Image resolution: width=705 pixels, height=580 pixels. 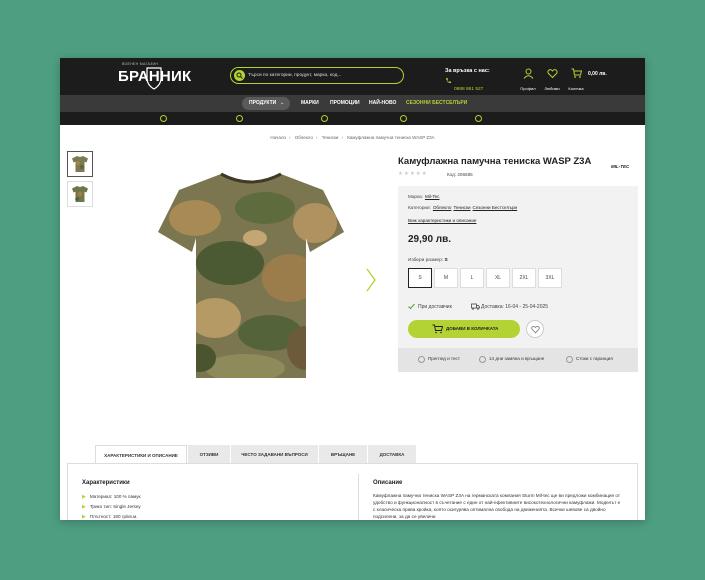 I want to click on search-icon, so click(x=239, y=75).